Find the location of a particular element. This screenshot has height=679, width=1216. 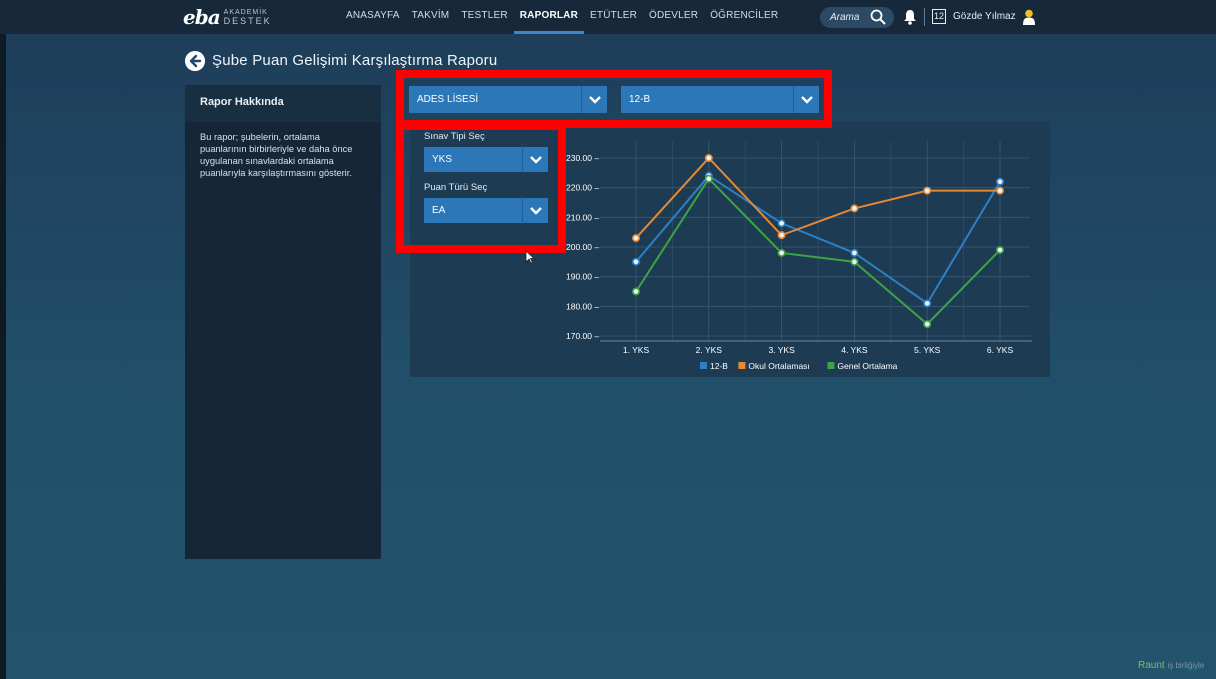

nav-item-öğrenci̇ler: ÖĞRENCİLER is located at coordinates (744, 17).